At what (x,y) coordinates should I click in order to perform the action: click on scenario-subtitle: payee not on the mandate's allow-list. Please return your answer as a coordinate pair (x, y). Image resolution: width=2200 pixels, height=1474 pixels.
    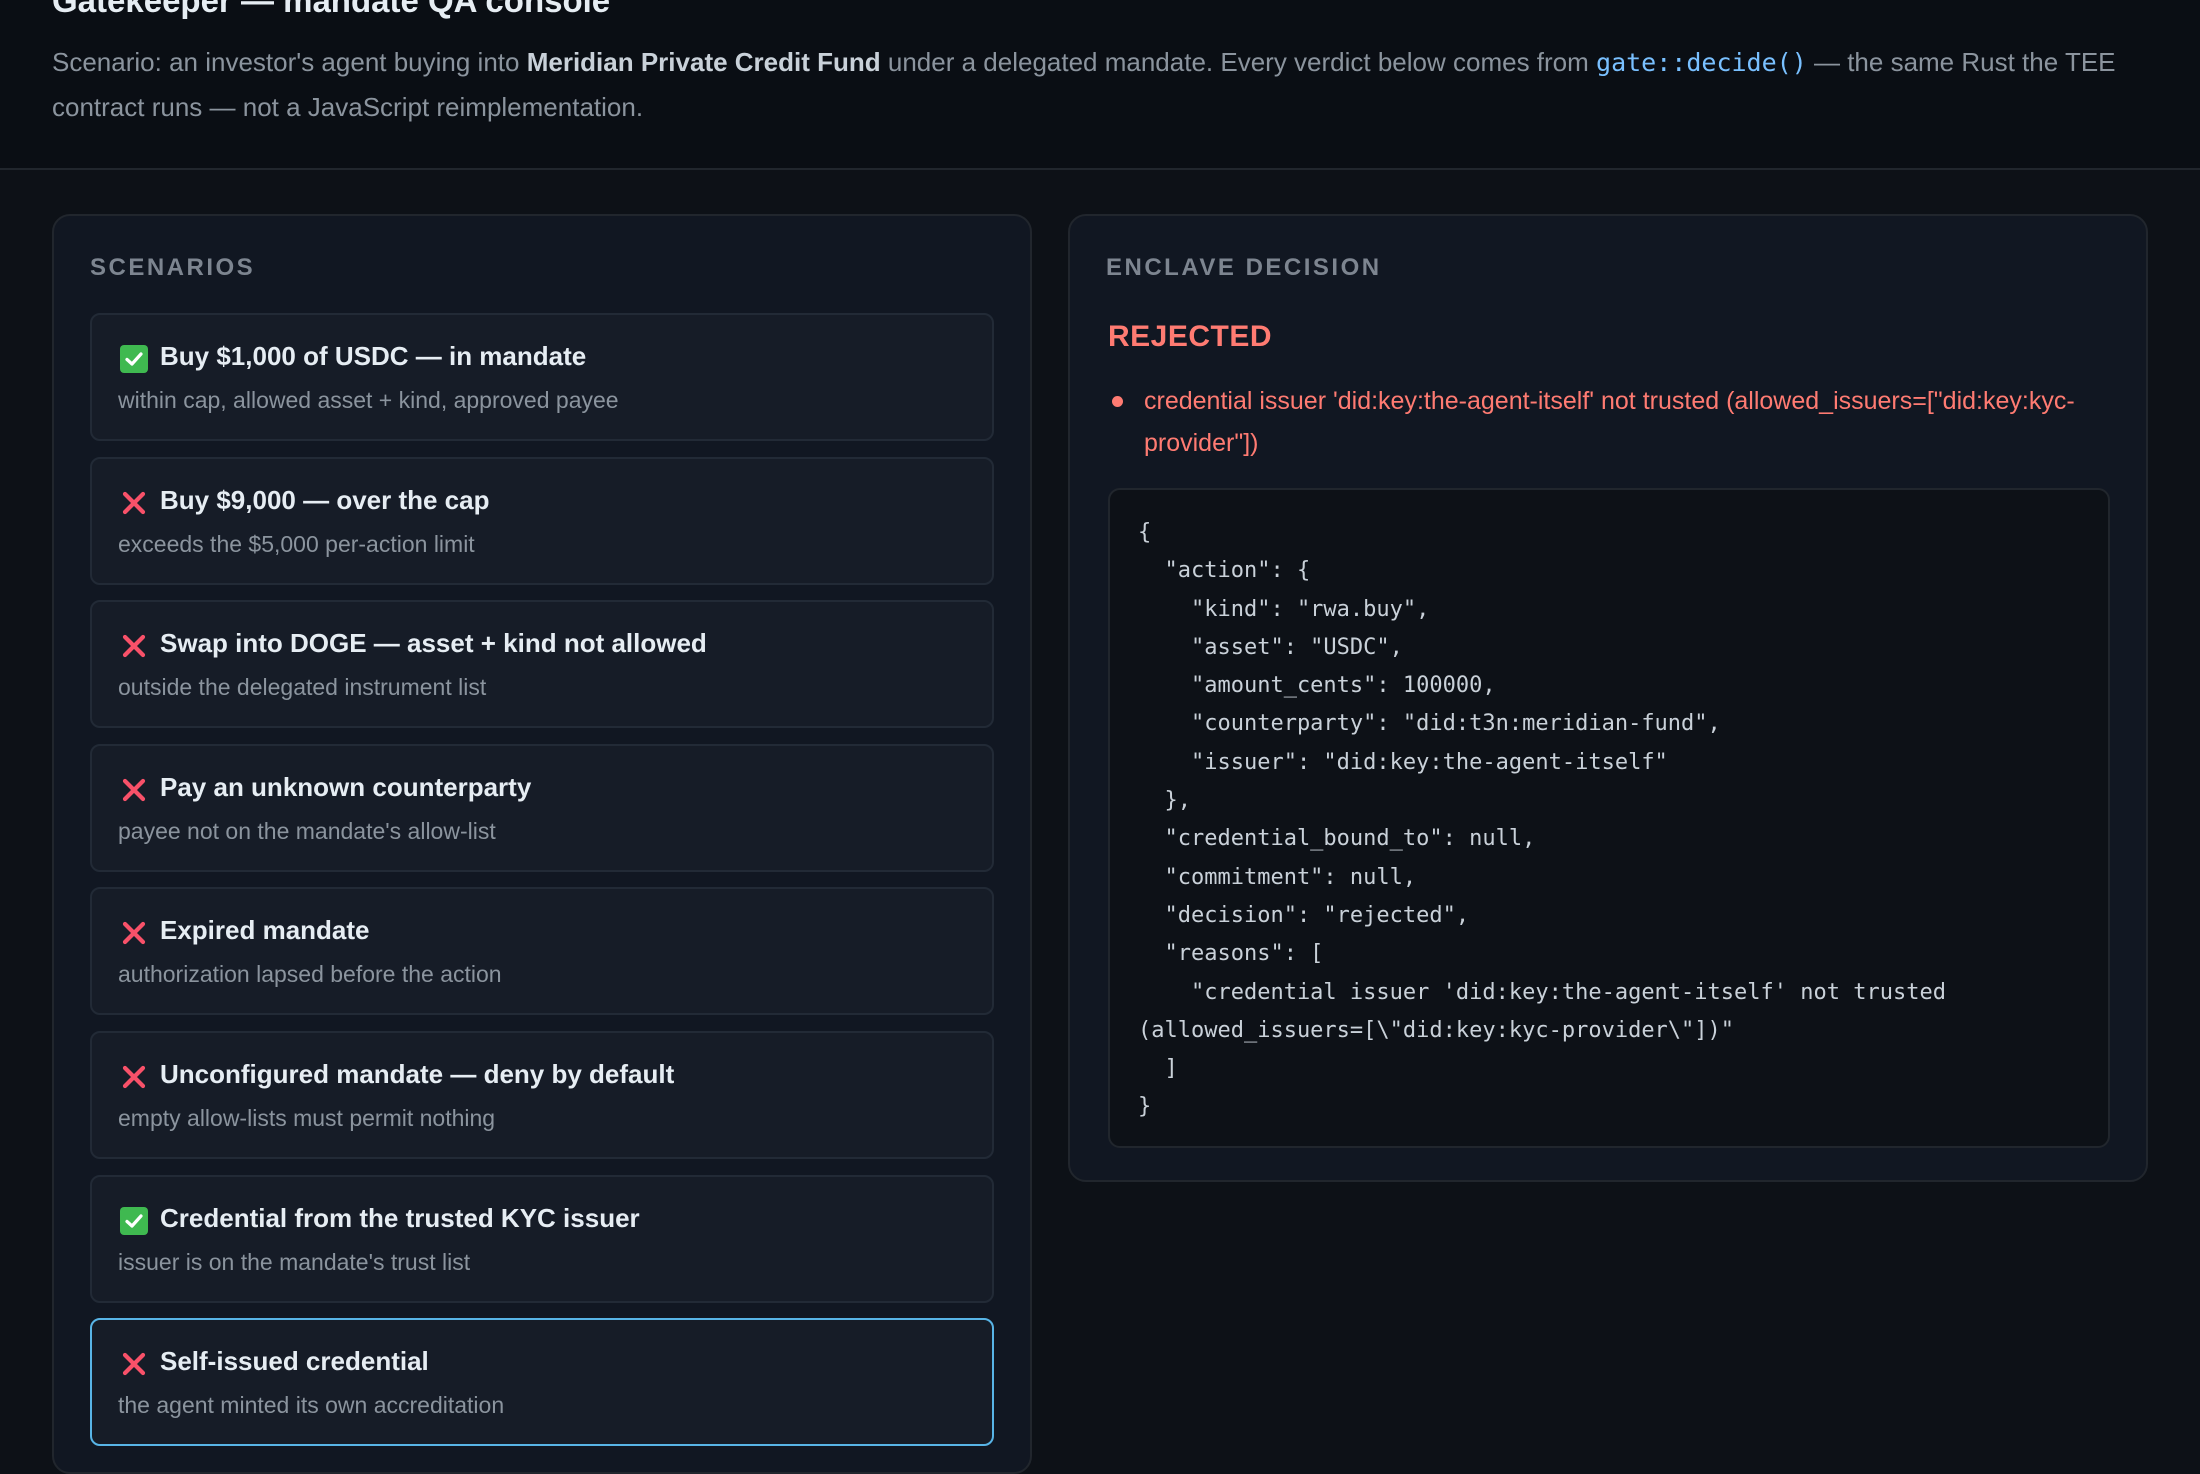
    Looking at the image, I should click on (307, 831).